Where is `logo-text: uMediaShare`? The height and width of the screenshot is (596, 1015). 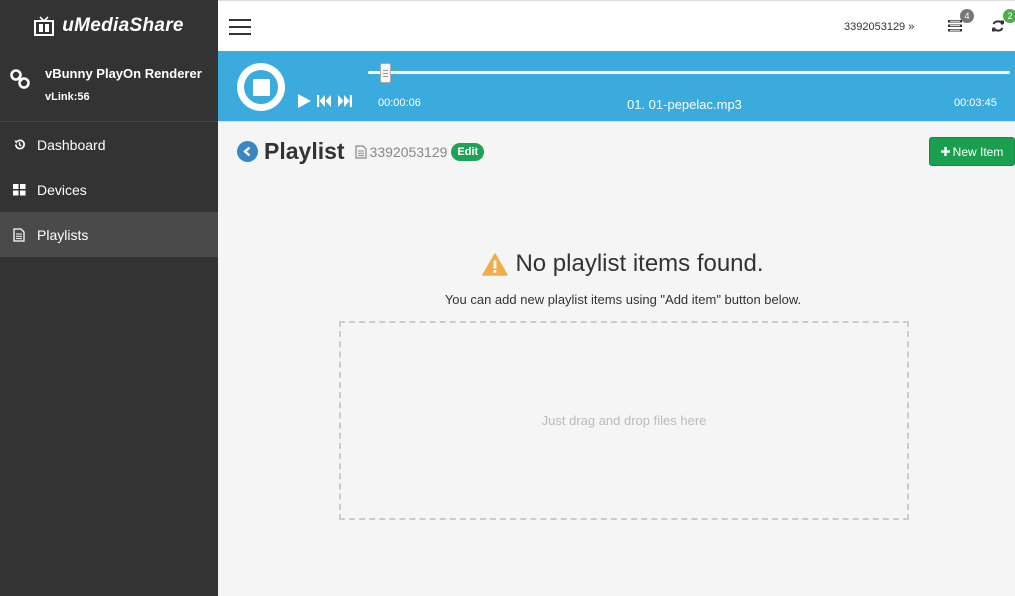
logo-text: uMediaShare is located at coordinates (123, 25).